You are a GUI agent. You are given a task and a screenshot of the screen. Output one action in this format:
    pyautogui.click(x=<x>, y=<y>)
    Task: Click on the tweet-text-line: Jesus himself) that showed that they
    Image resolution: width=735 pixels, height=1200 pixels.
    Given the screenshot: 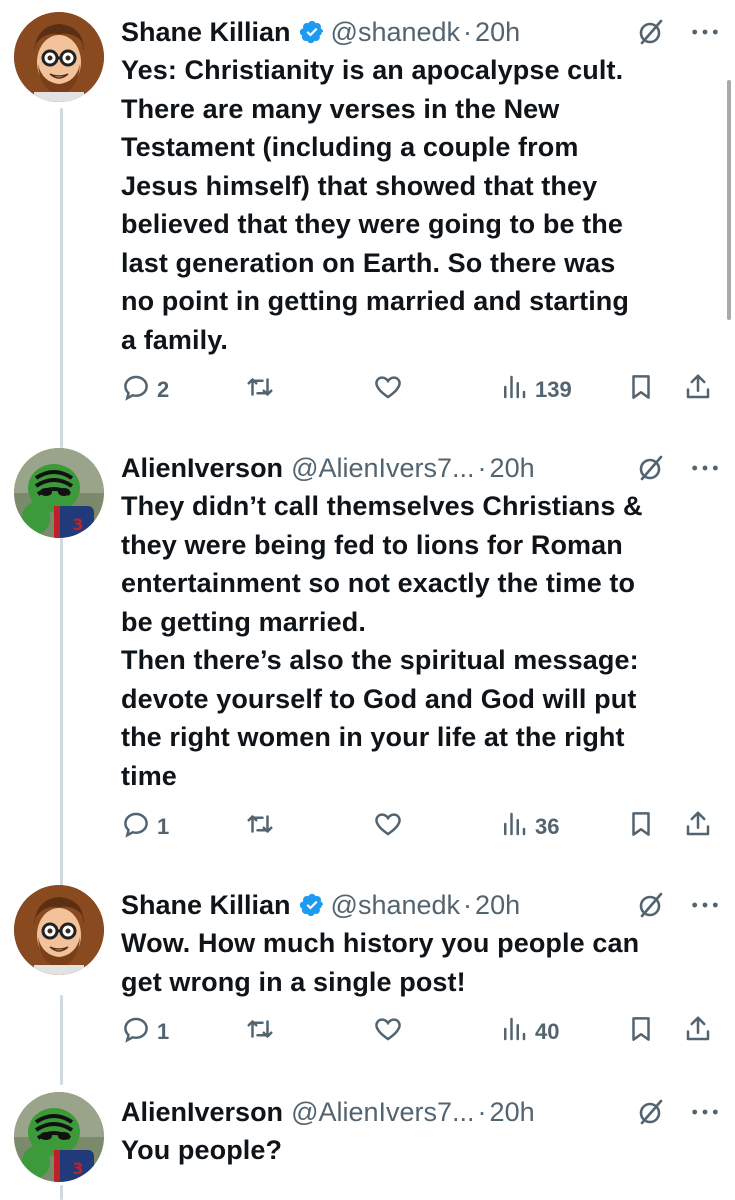 What is the action you would take?
    pyautogui.click(x=359, y=185)
    